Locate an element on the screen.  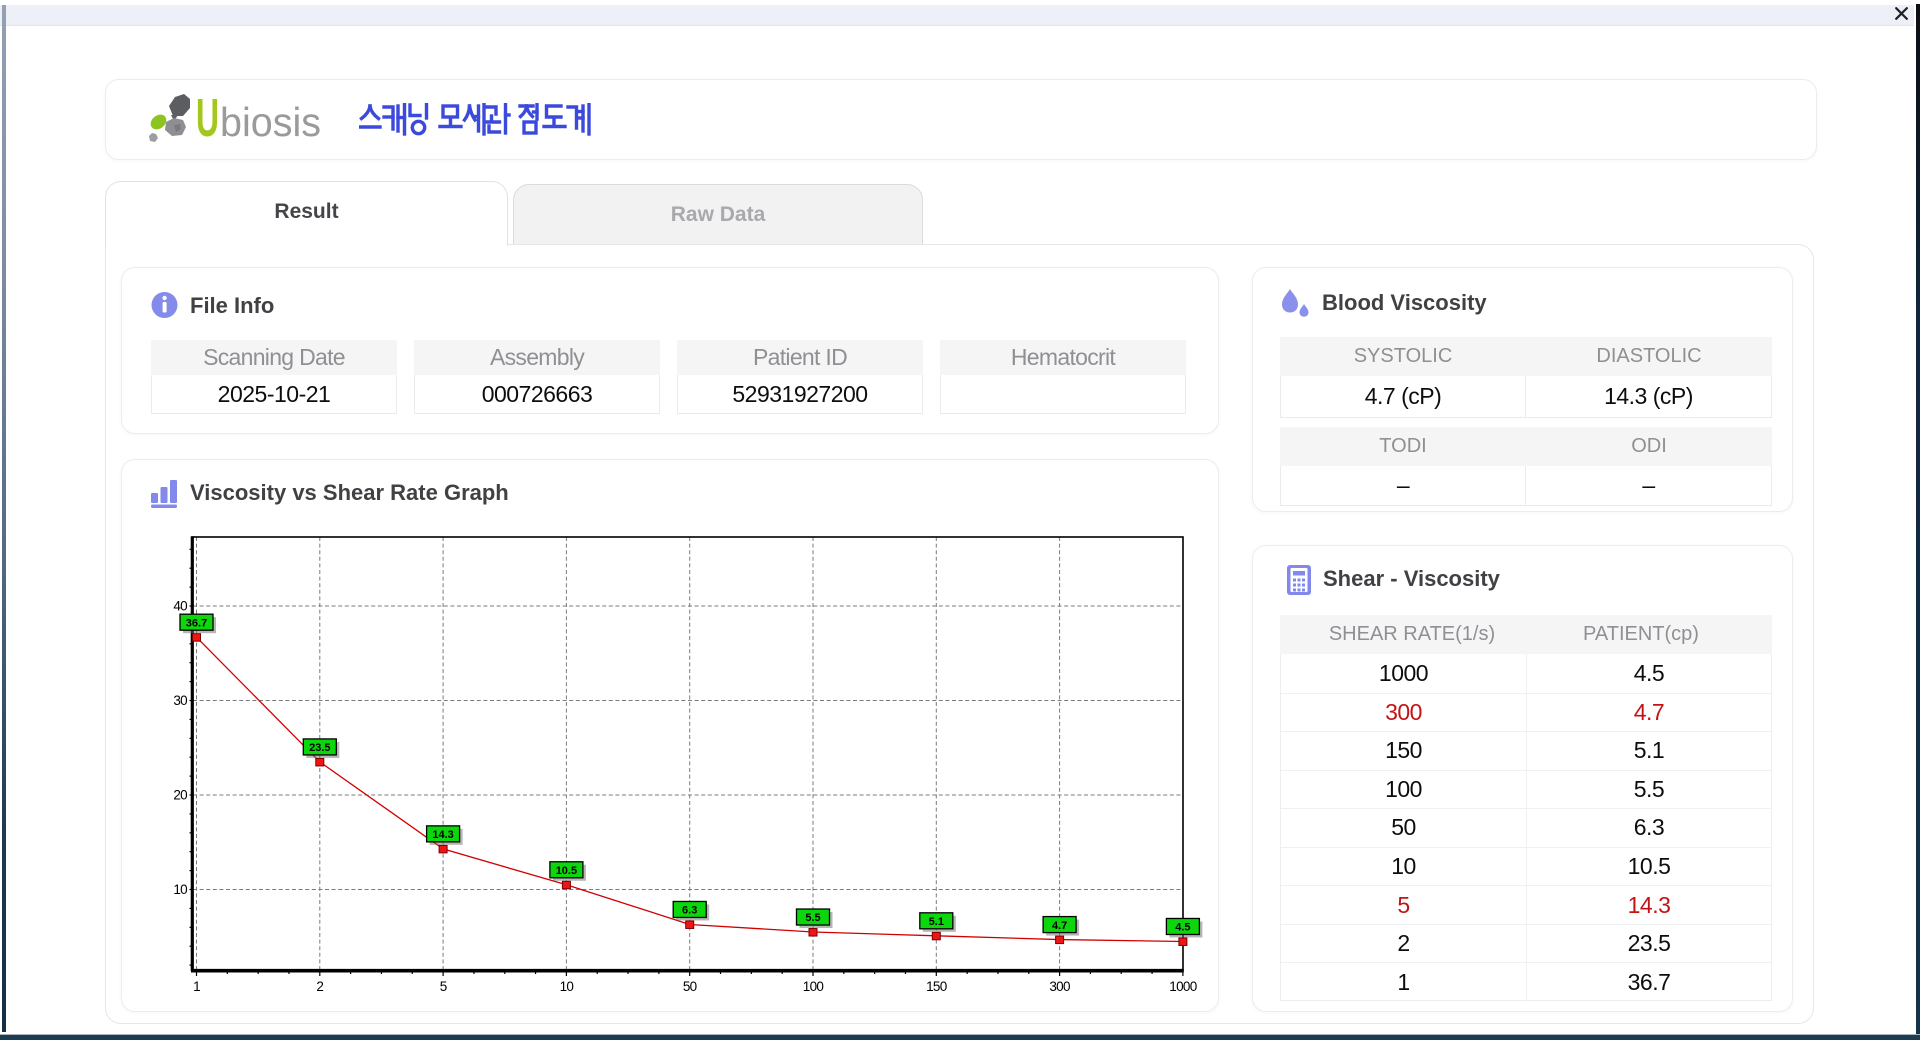
svg-text: 4.5 is located at coordinates (1182, 928).